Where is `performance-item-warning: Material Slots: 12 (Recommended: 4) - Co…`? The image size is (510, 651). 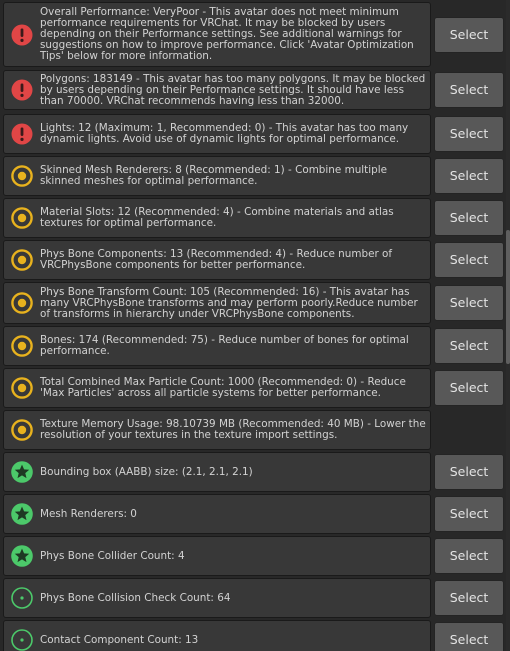
performance-item-warning: Material Slots: 12 (Recommended: 4) - Co… is located at coordinates (217, 218).